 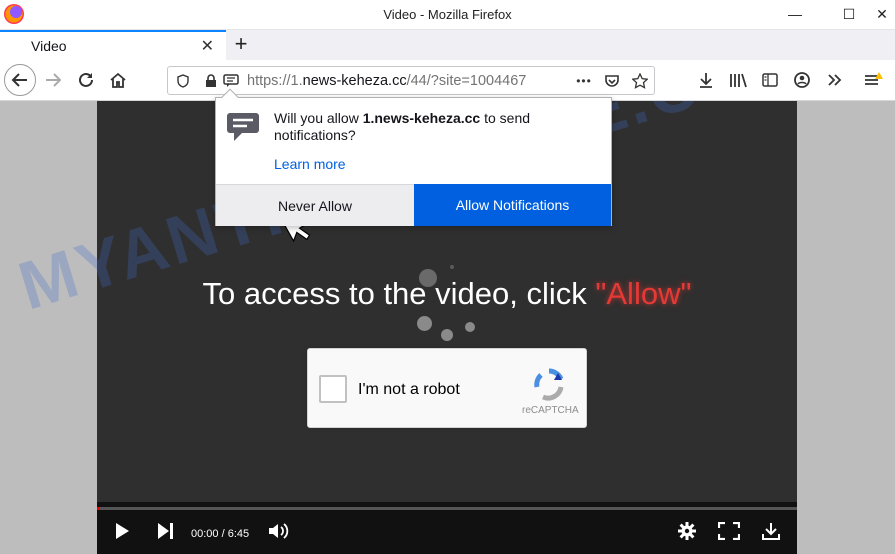 I want to click on account-icon, so click(x=802, y=80).